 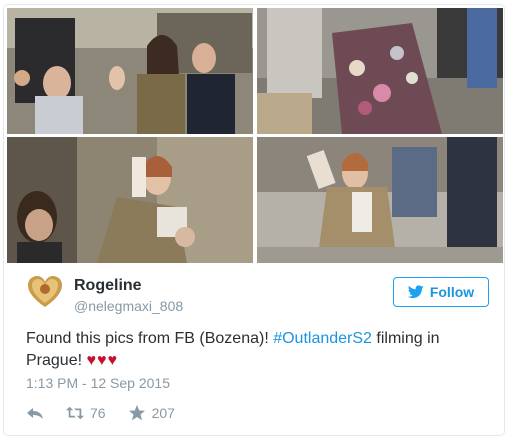 What do you see at coordinates (150, 338) in the screenshot?
I see `tweet-text-part1: Found this pics from FB (Bozena)!` at bounding box center [150, 338].